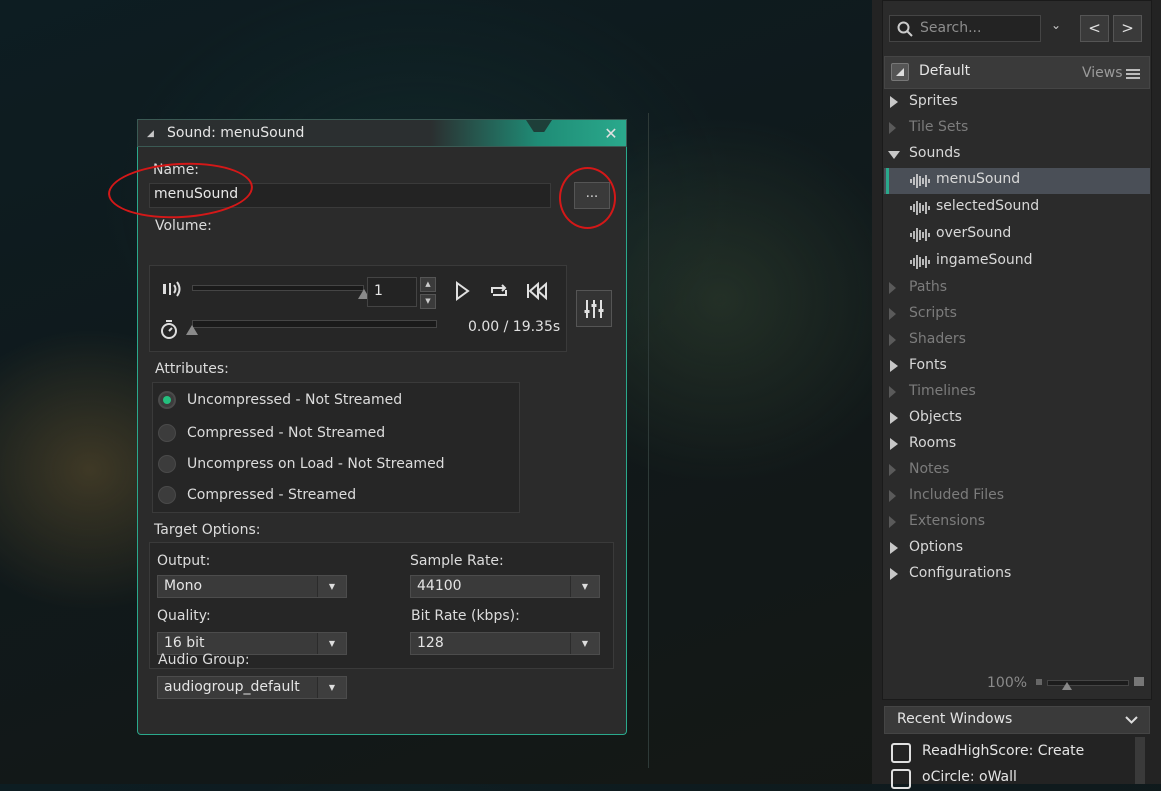 This screenshot has width=1161, height=791. What do you see at coordinates (901, 753) in the screenshot?
I see `event-icon` at bounding box center [901, 753].